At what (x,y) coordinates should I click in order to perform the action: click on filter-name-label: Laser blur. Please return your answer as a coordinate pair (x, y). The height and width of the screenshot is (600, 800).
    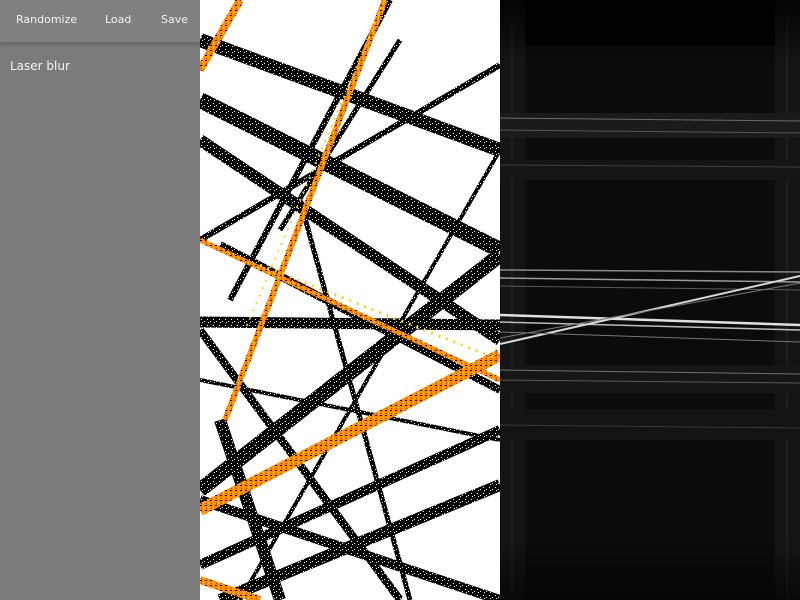
    Looking at the image, I should click on (40, 66).